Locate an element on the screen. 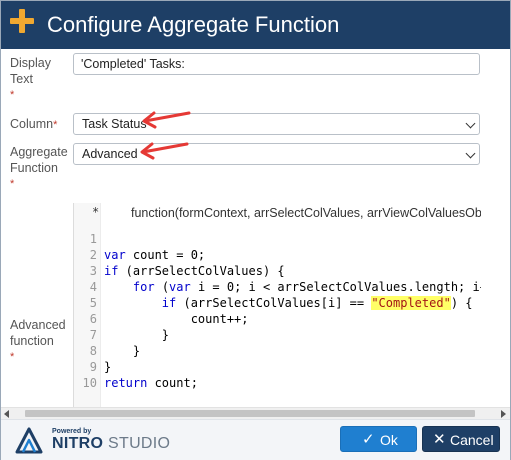 The image size is (511, 460). code-line: 10 return count; is located at coordinates (277, 383).